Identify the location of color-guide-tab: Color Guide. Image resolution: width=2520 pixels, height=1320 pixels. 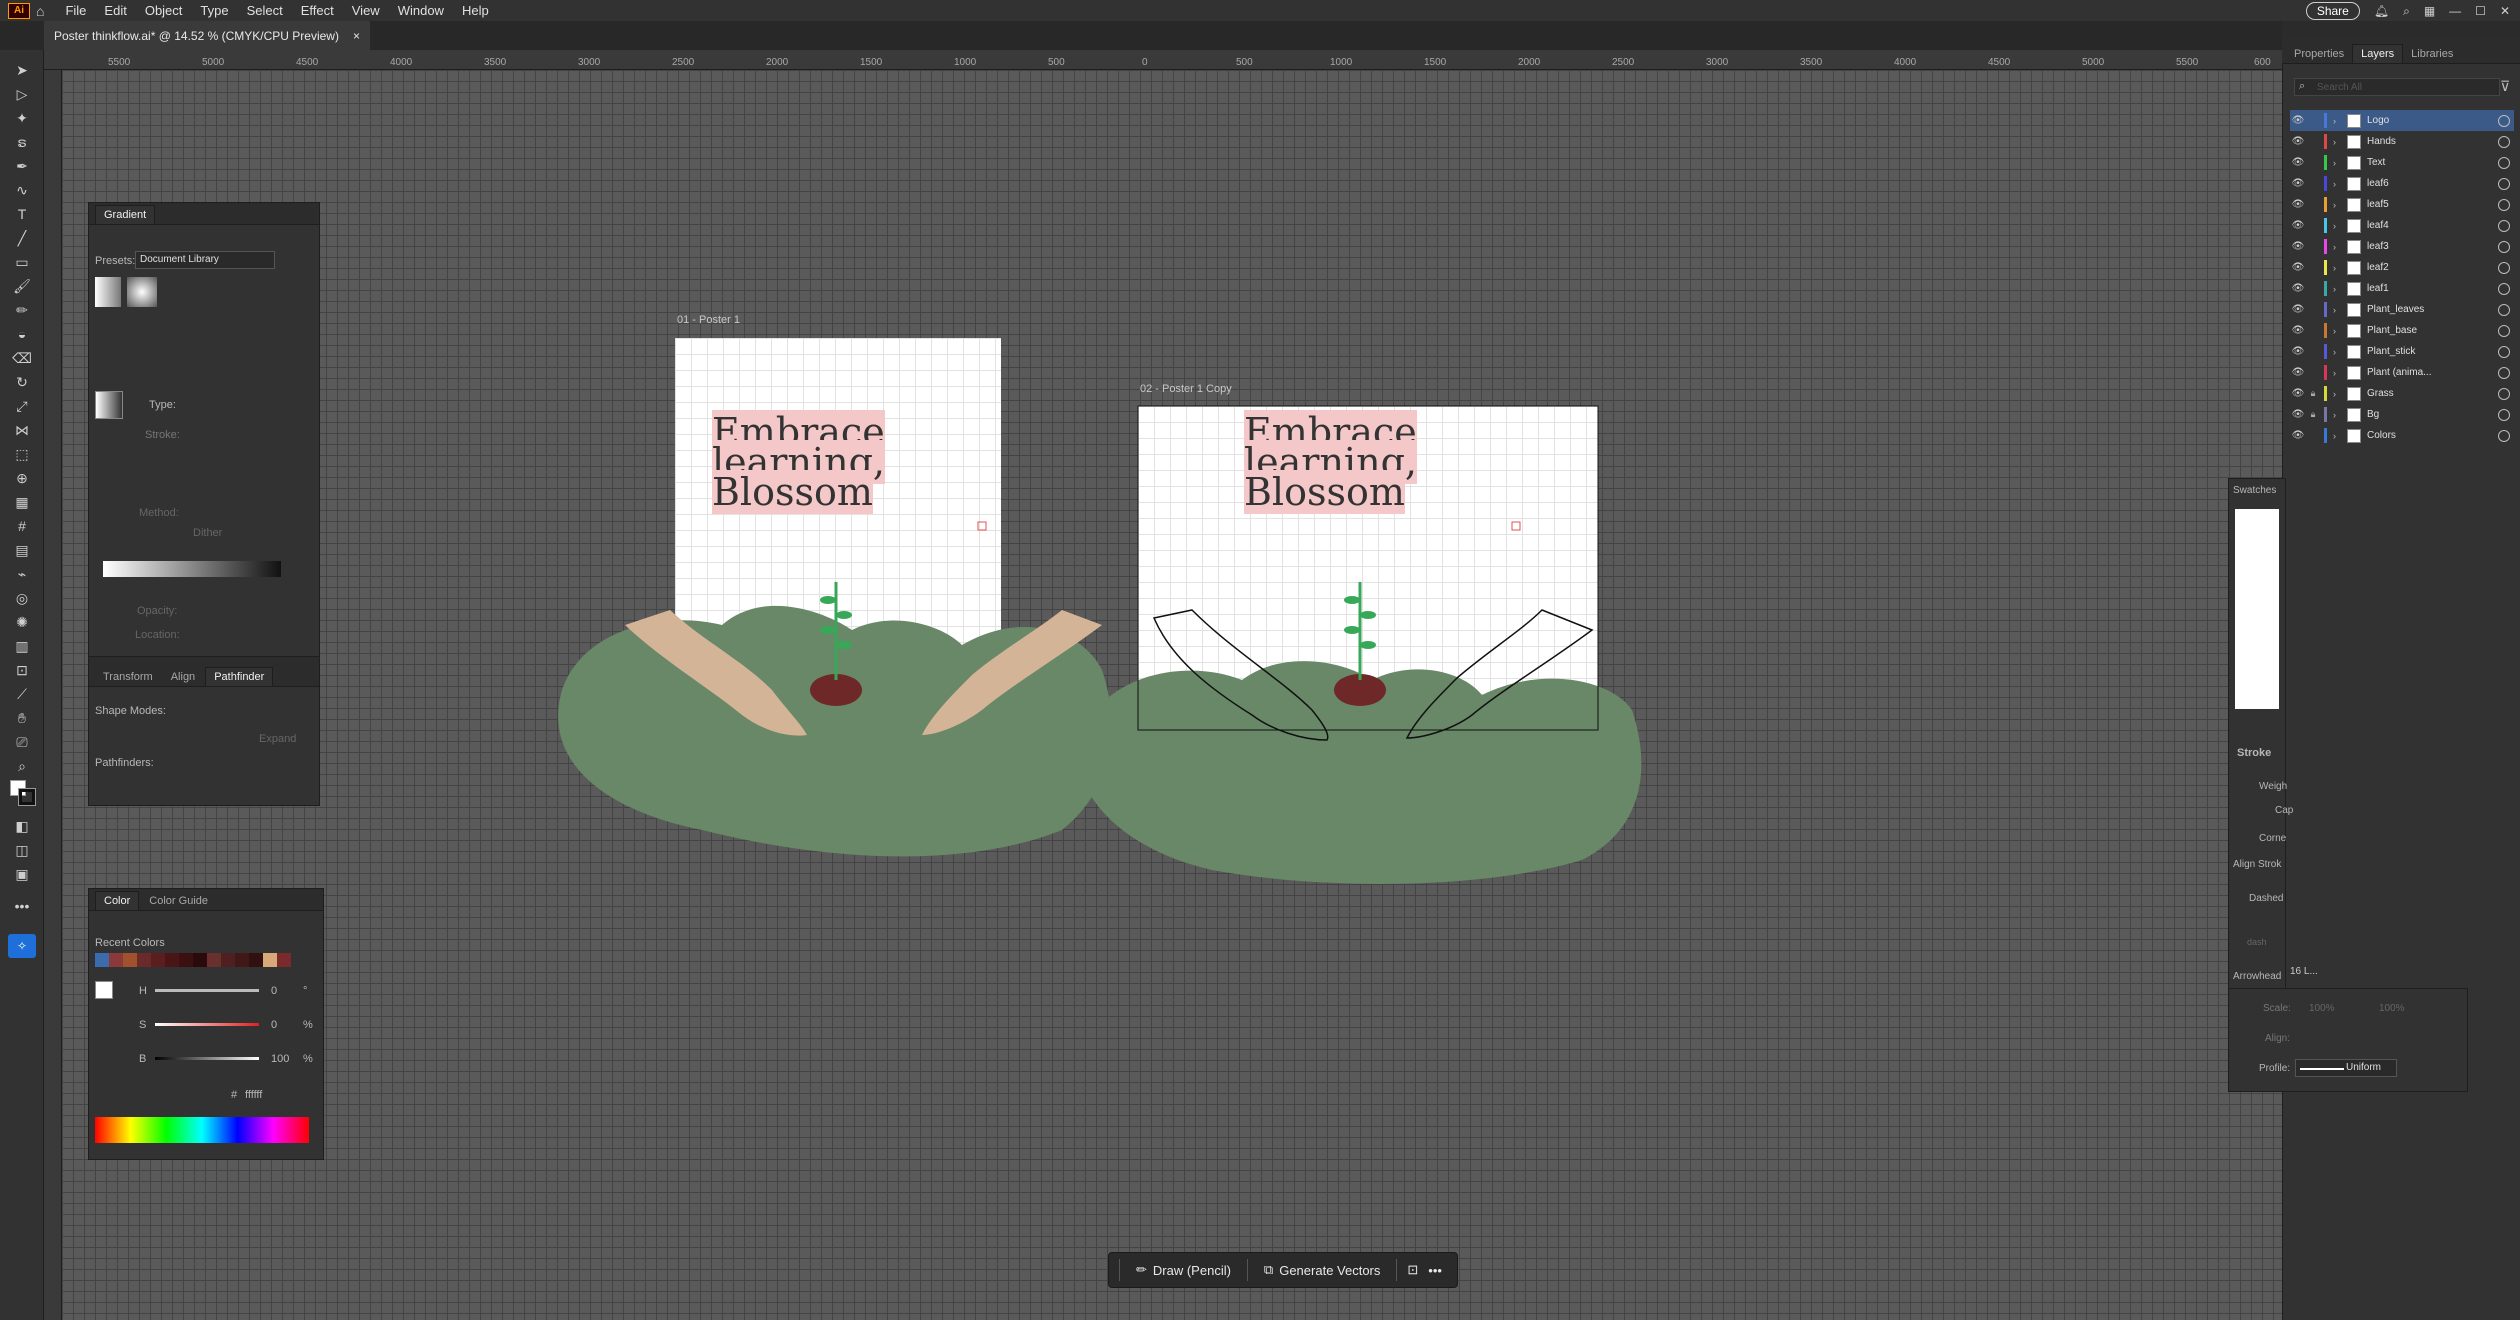
(178, 901).